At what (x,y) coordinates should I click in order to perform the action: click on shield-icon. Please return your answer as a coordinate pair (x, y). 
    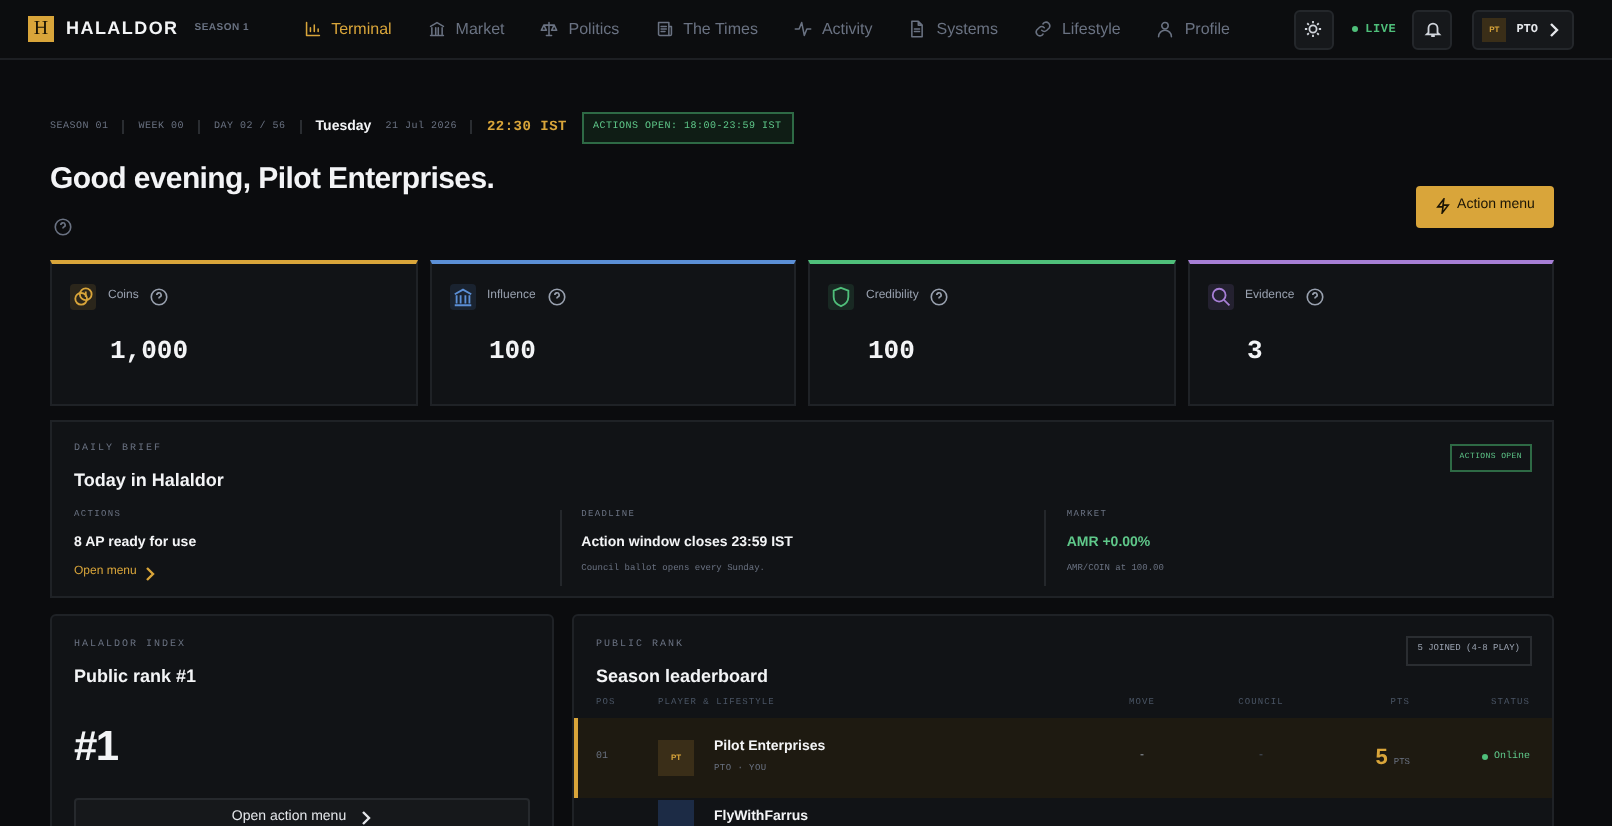
    Looking at the image, I should click on (841, 297).